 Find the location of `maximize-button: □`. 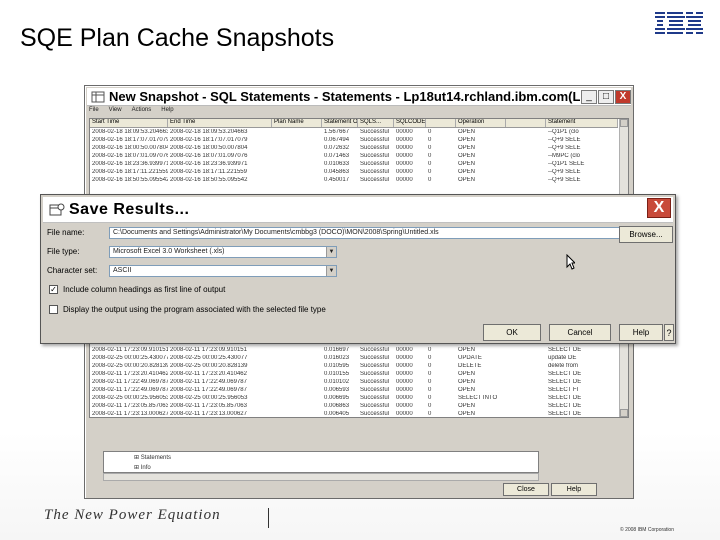

maximize-button: □ is located at coordinates (606, 96).